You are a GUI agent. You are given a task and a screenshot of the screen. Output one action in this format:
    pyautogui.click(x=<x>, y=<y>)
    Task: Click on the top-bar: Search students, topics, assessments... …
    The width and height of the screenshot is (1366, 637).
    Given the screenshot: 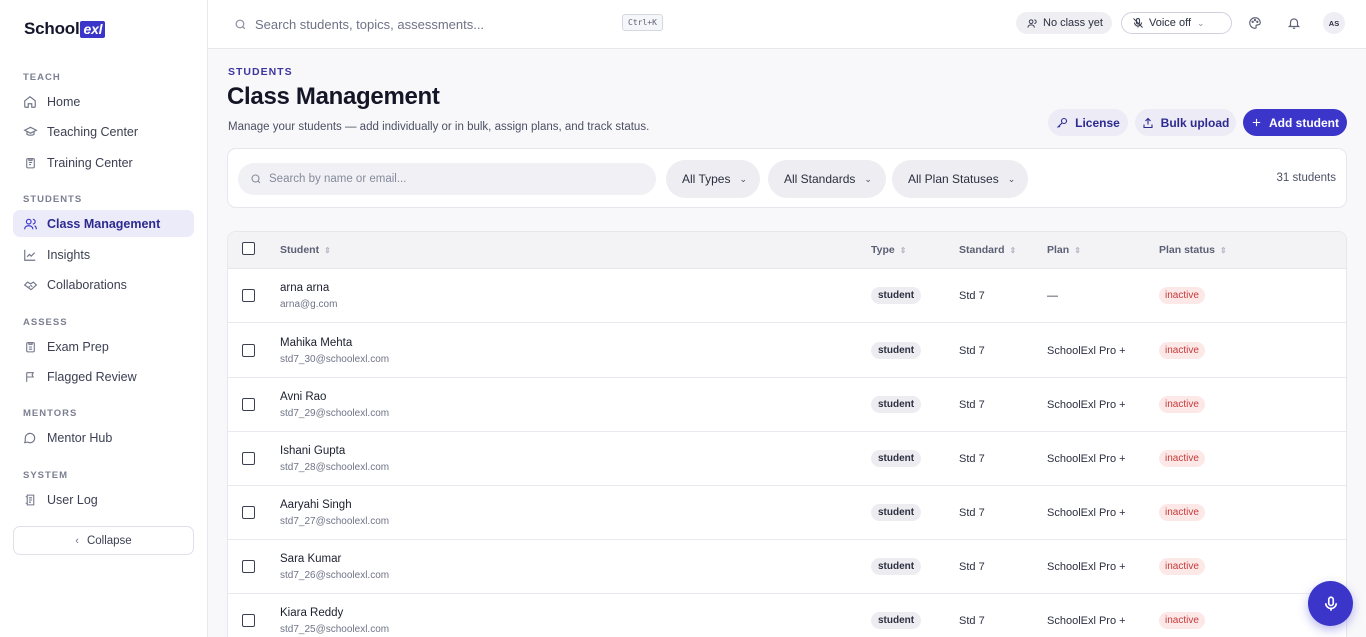 What is the action you would take?
    pyautogui.click(x=787, y=24)
    